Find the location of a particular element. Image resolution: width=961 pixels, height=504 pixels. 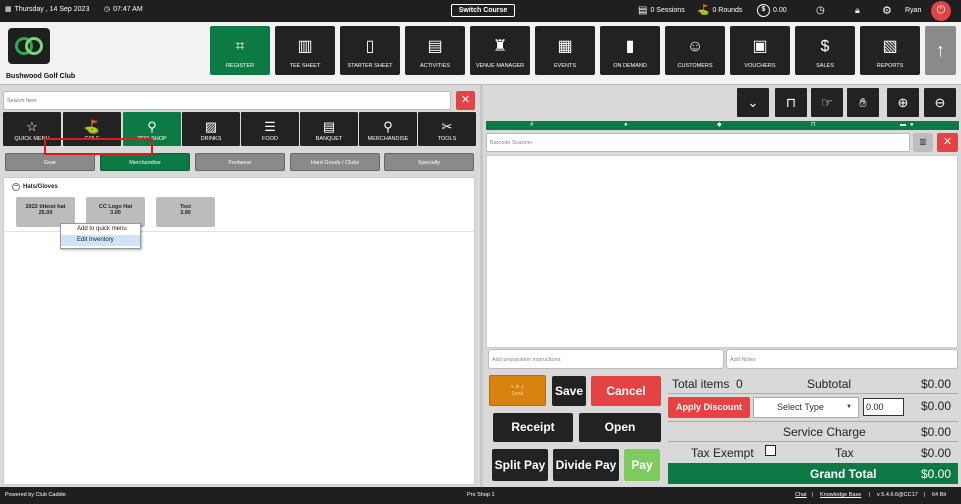

scroll-up-button: ↑ is located at coordinates (940, 50).